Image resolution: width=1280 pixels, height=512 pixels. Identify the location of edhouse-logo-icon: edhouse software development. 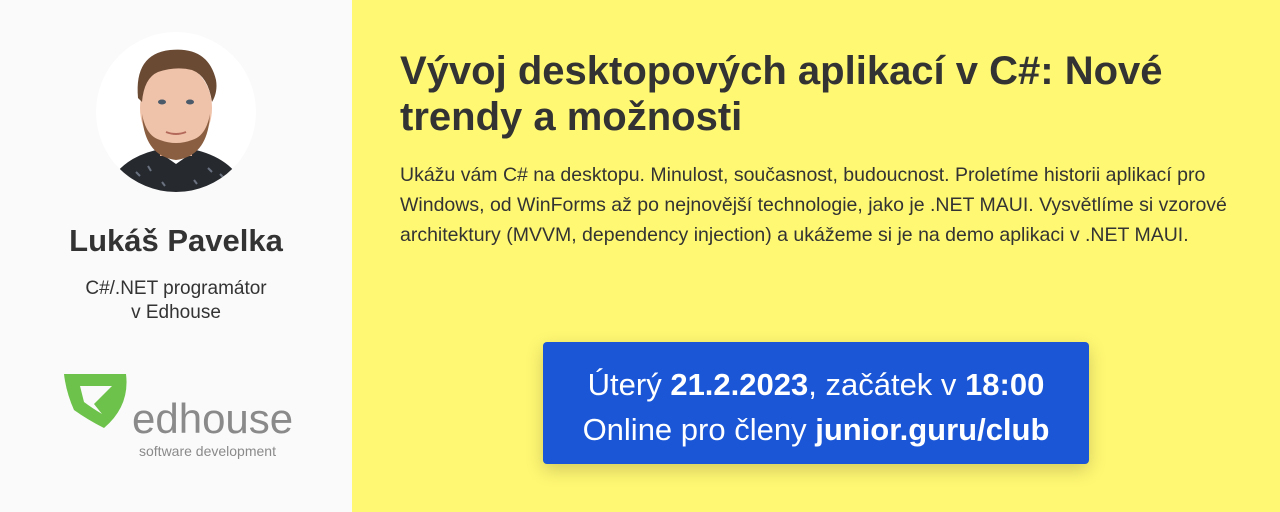
(178, 416).